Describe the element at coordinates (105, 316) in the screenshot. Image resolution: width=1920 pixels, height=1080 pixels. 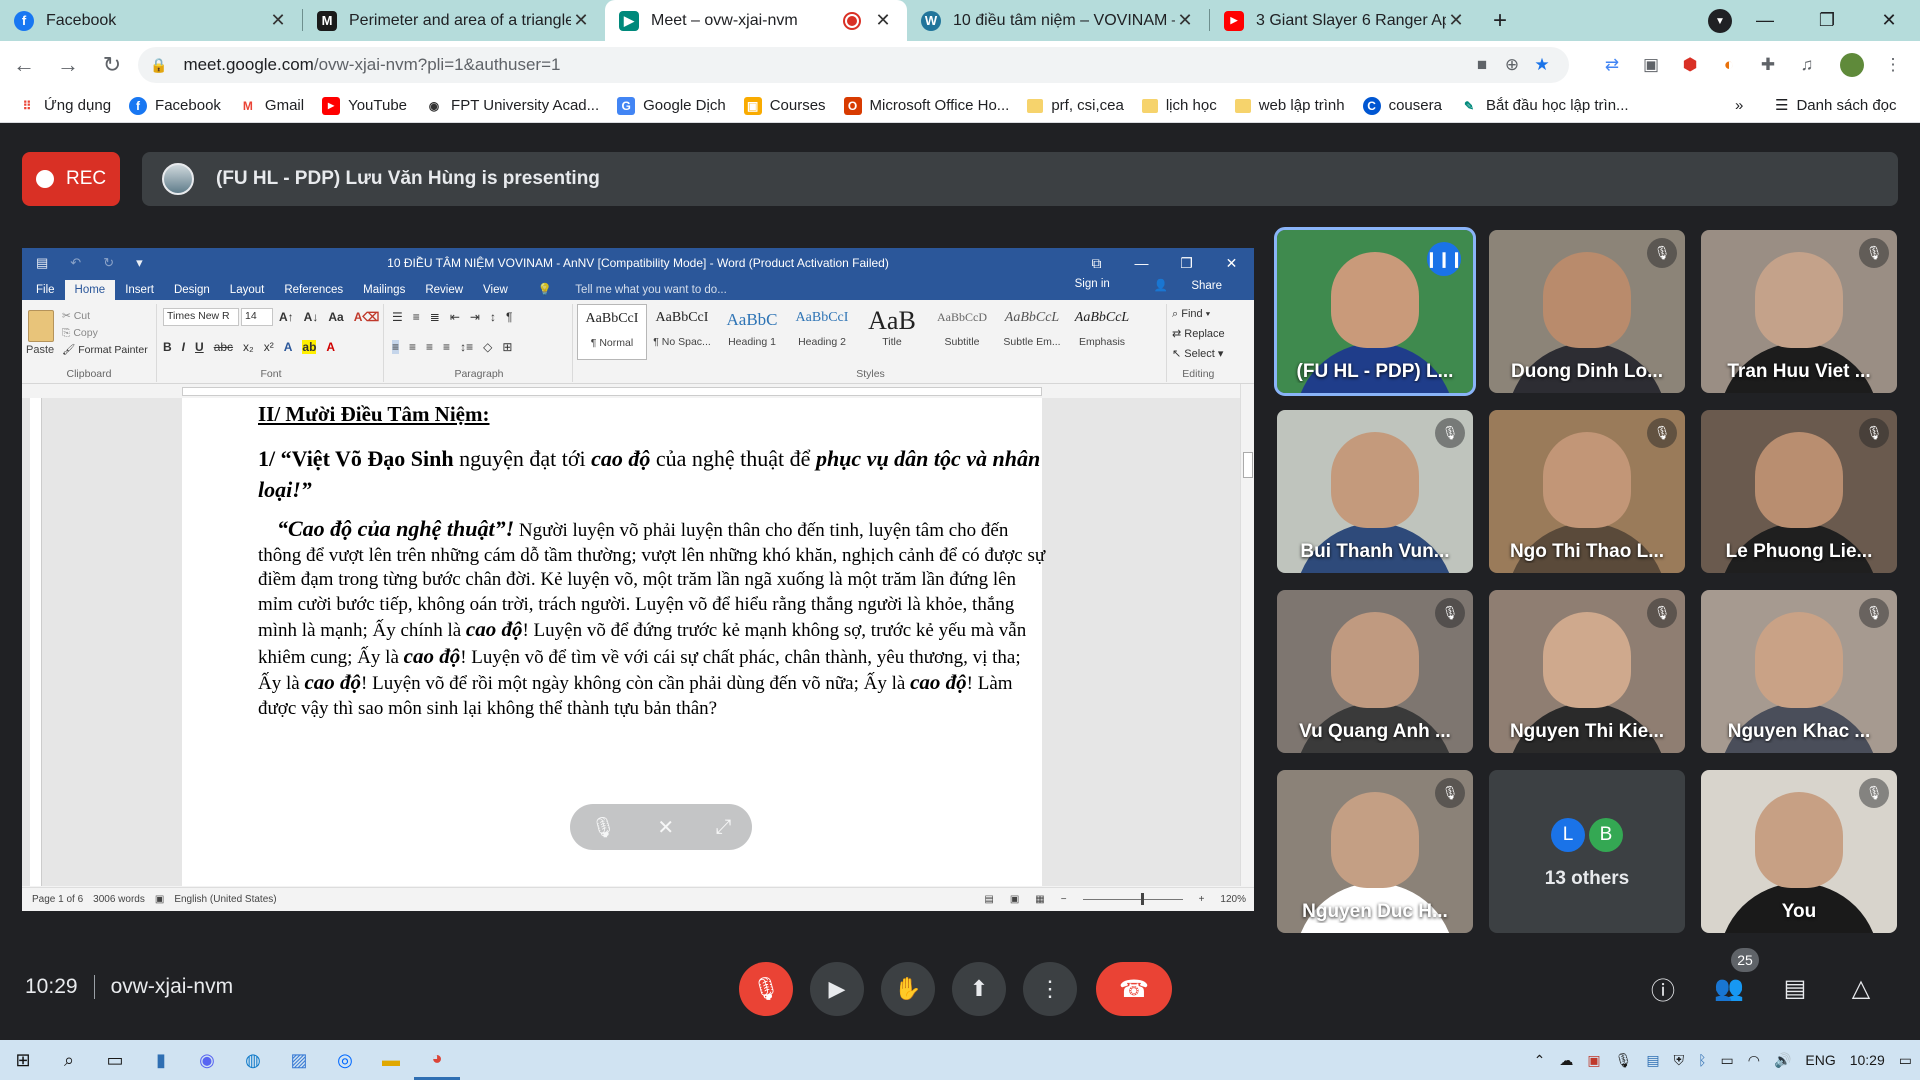
I see `cut-button: ✂ Cut` at that location.